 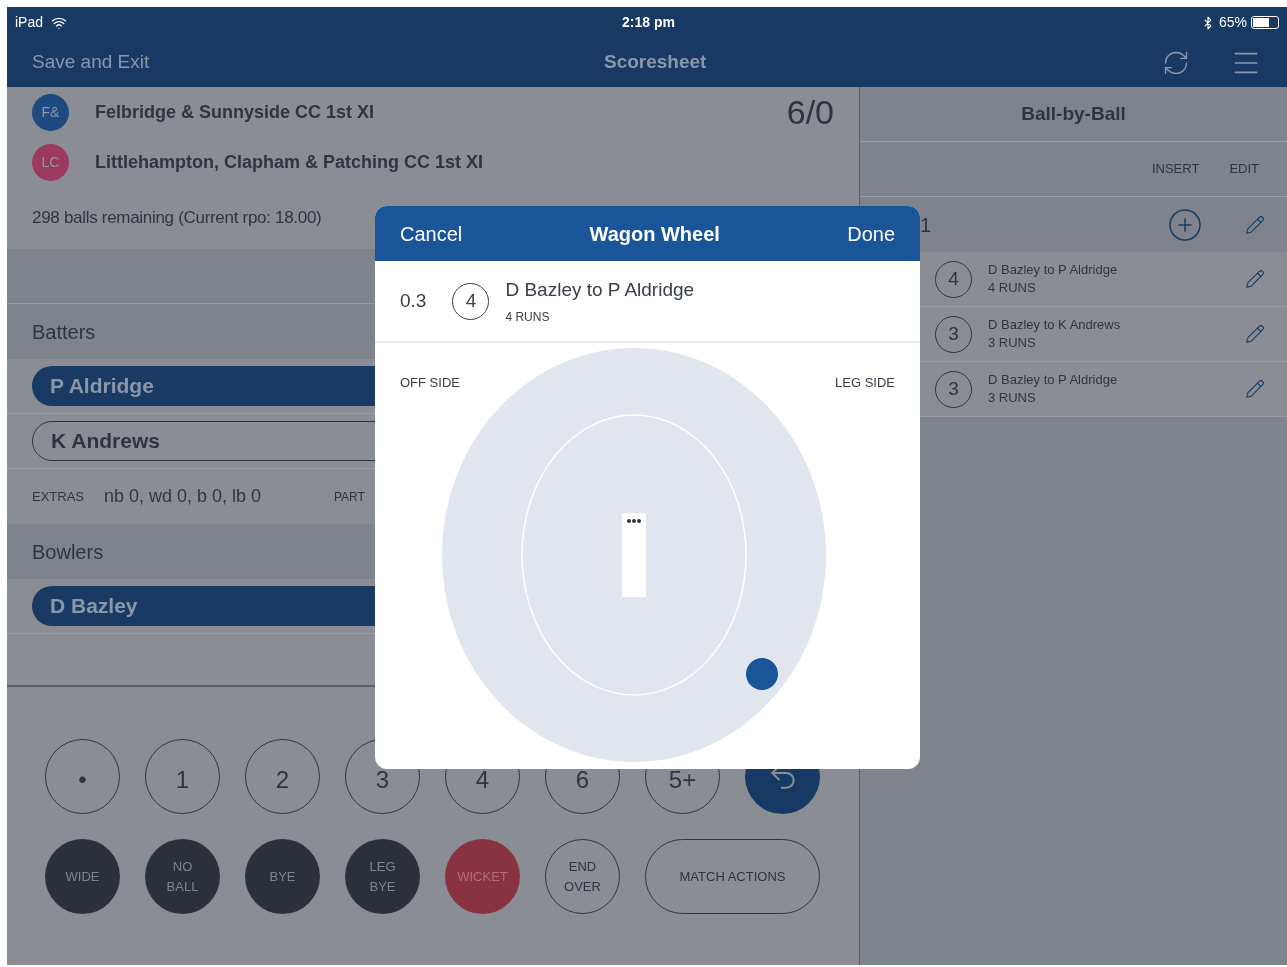 I want to click on partnership-label: PART, so click(x=349, y=497).